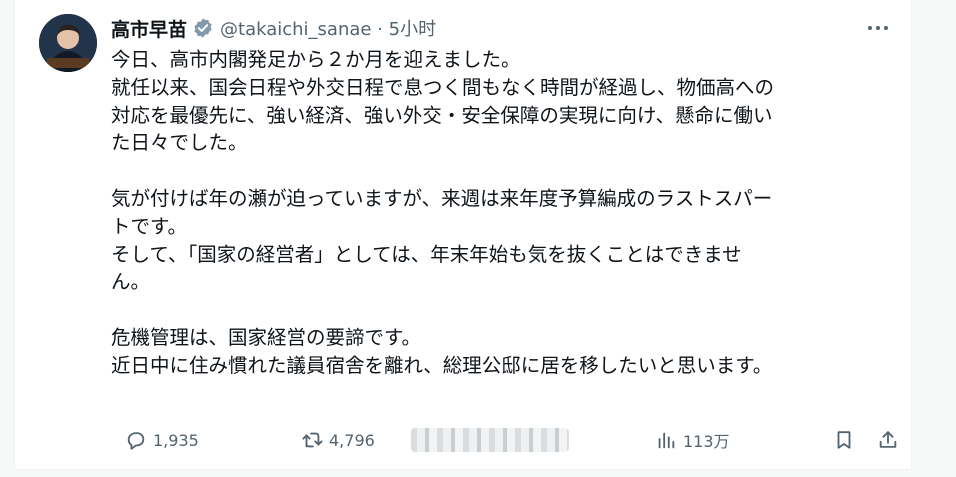  I want to click on display-name: 高市早苗, so click(149, 28).